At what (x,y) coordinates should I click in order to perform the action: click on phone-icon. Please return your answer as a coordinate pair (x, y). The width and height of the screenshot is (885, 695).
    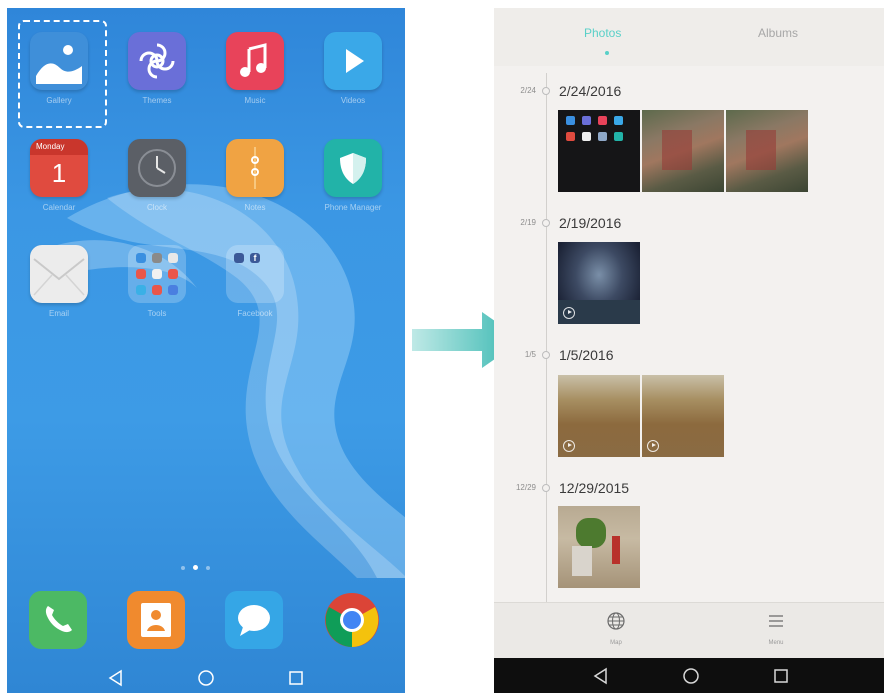
    Looking at the image, I should click on (58, 619).